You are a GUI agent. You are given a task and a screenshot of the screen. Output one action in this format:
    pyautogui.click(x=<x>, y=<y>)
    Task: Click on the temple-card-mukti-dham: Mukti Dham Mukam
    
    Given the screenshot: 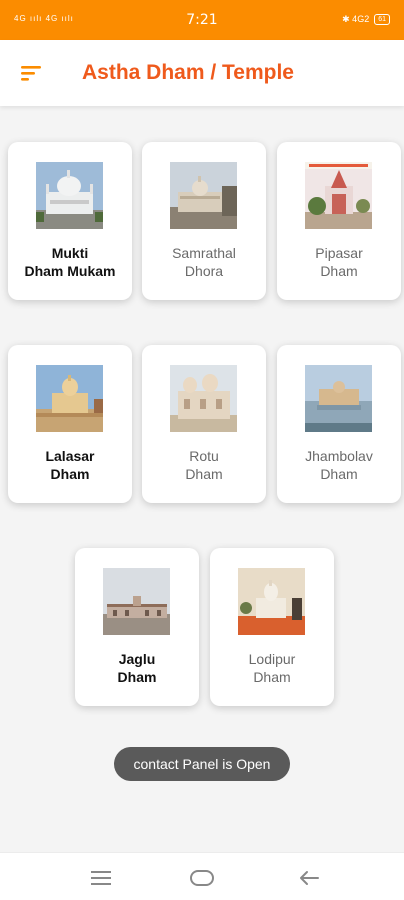 What is the action you would take?
    pyautogui.click(x=70, y=221)
    